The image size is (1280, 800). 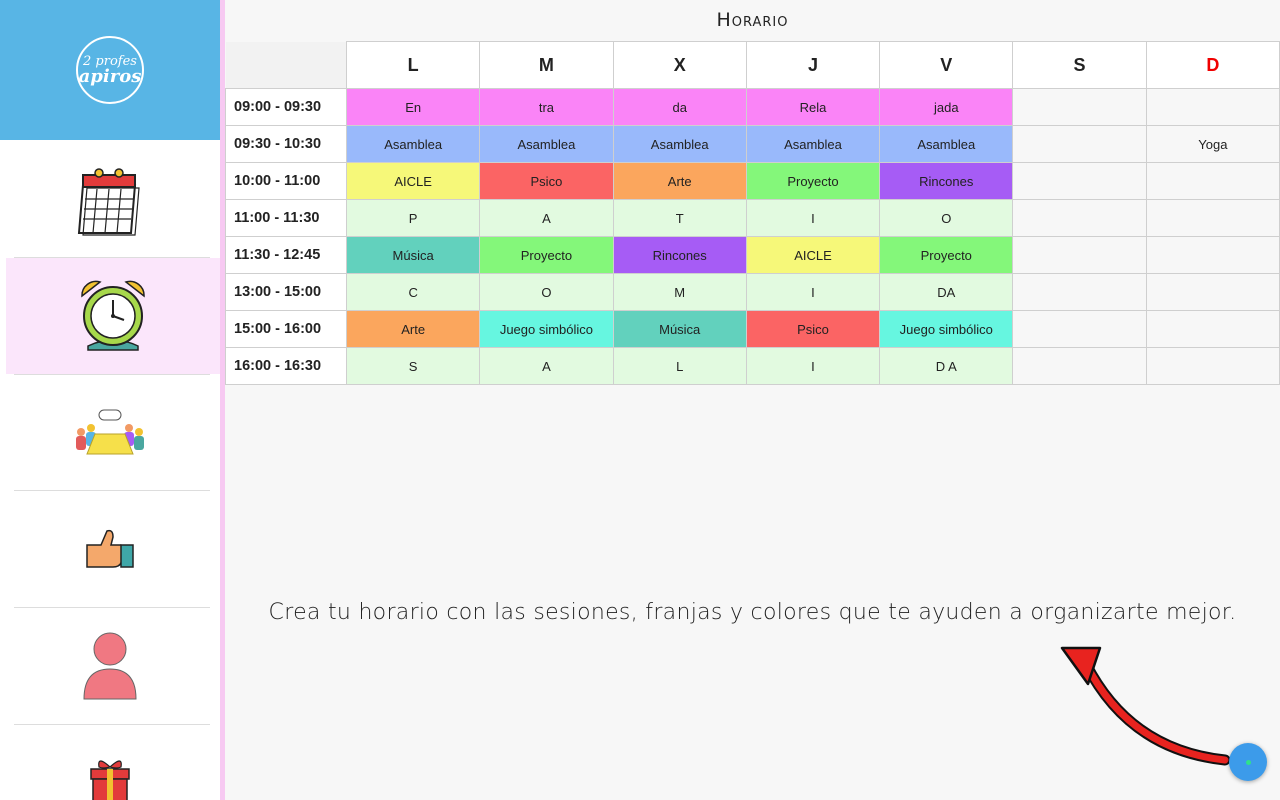 I want to click on meeting-icon, so click(x=110, y=432).